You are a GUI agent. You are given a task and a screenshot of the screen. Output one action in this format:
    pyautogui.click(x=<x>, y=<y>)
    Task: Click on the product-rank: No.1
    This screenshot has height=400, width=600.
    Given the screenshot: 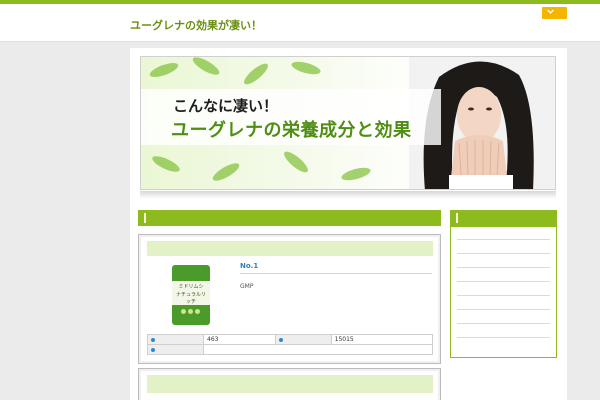 What is the action you would take?
    pyautogui.click(x=249, y=266)
    